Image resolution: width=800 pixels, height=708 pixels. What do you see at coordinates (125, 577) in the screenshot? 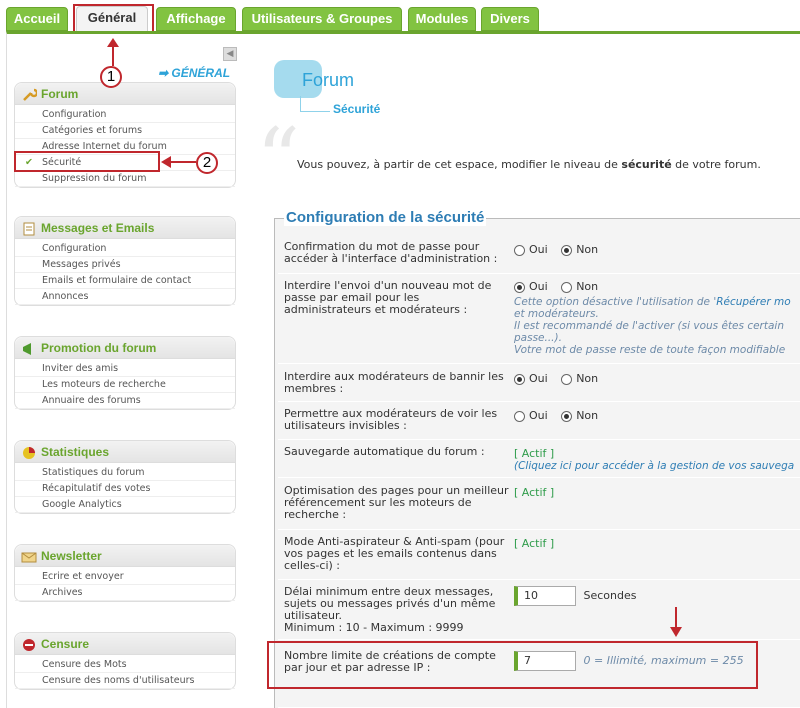
I see `sidebar-item-ecrire: Ecrire et envoyer` at bounding box center [125, 577].